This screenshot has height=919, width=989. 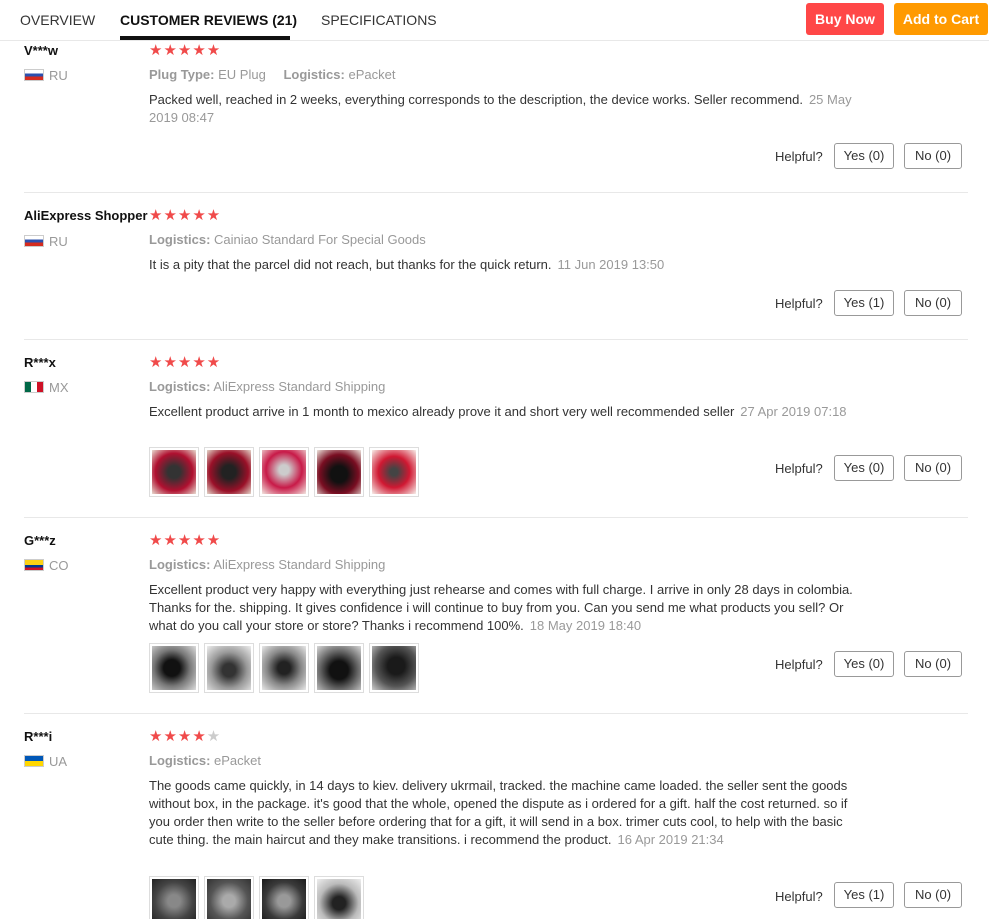 I want to click on reviewer-name: R***i, so click(x=38, y=736).